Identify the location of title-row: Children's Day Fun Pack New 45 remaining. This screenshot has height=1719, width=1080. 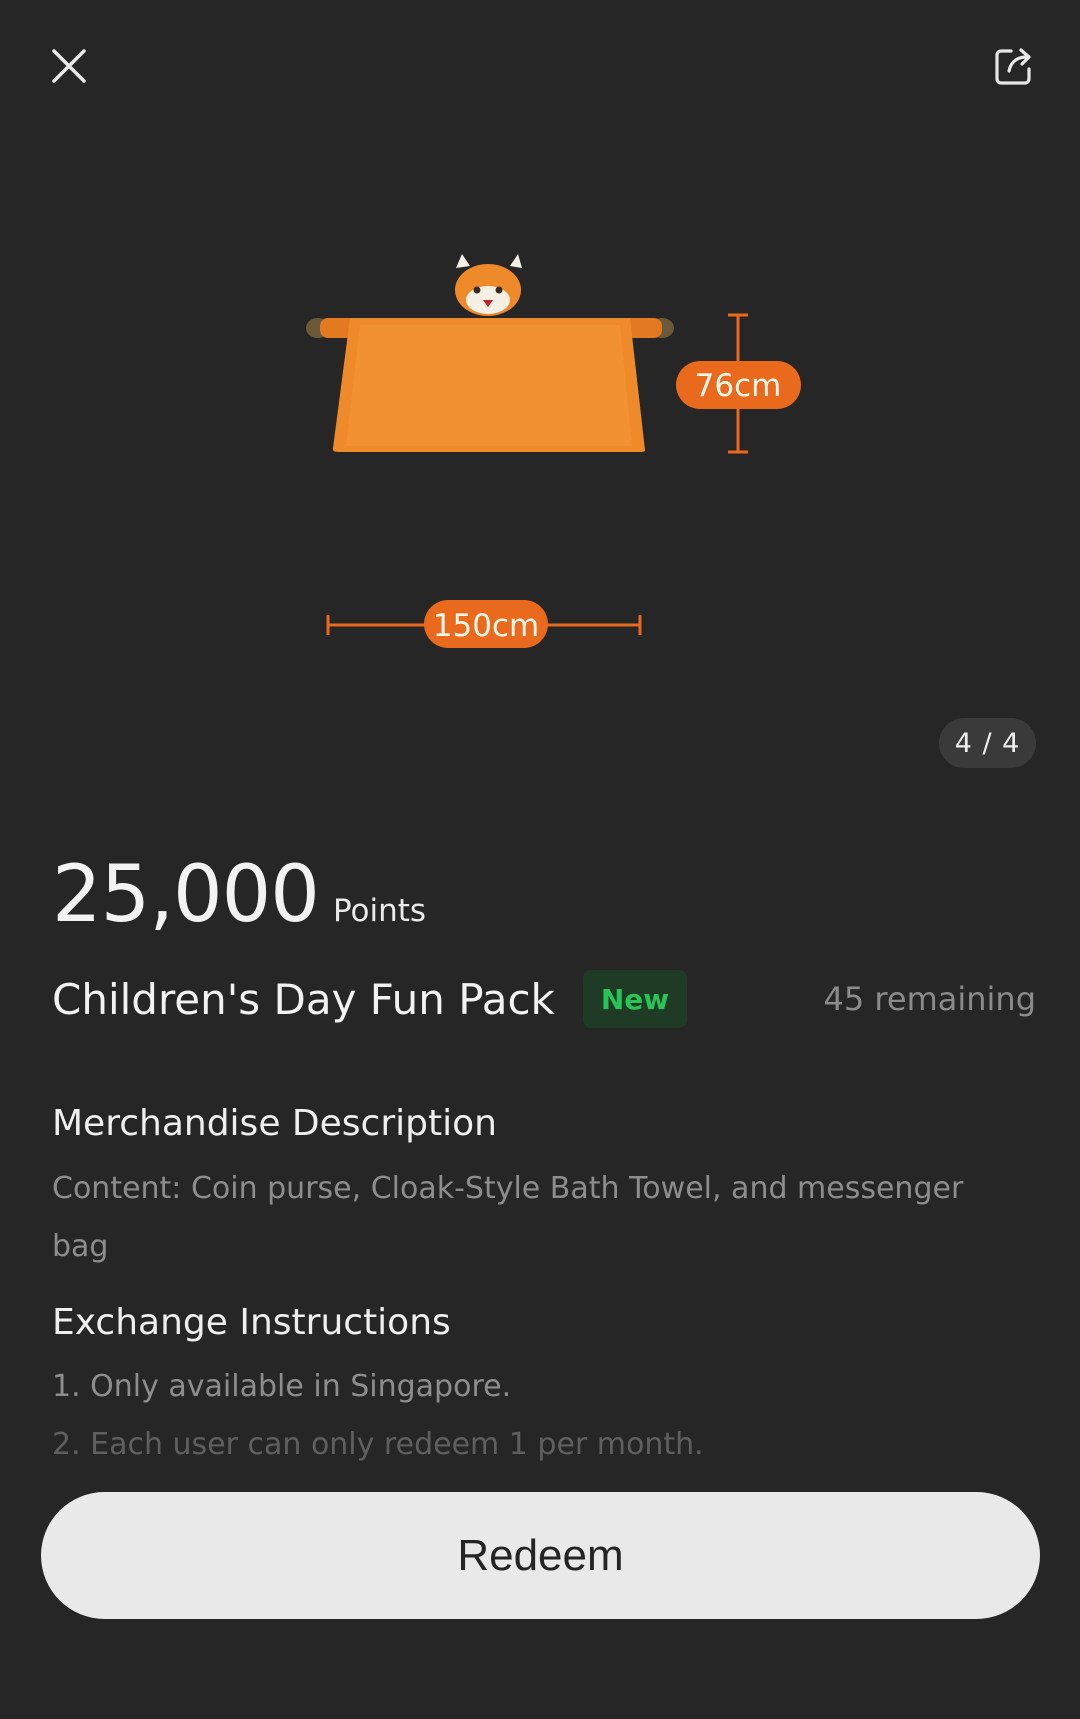
(544, 999).